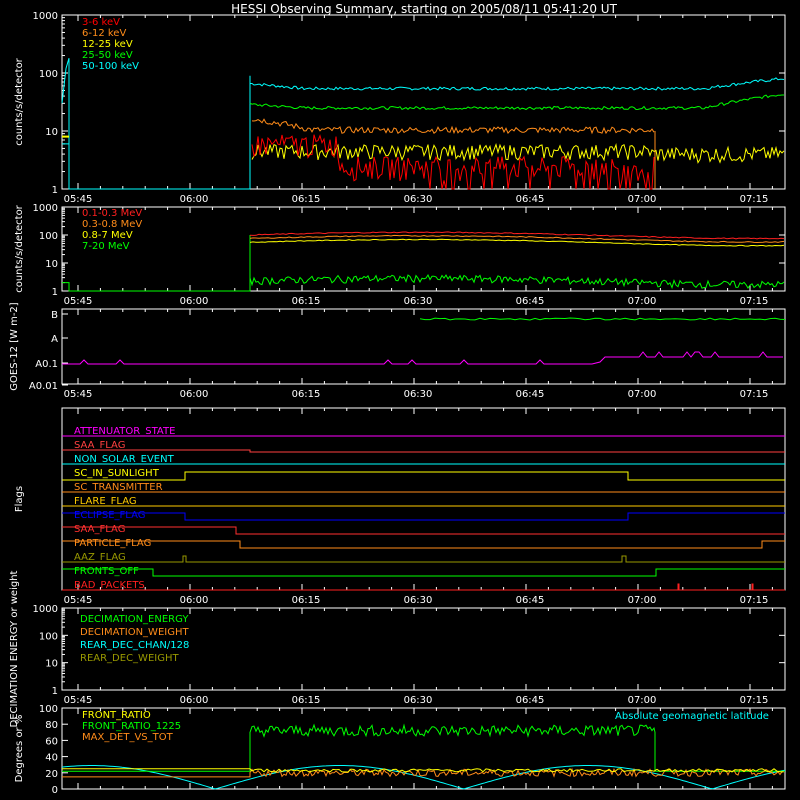 Image resolution: width=800 pixels, height=800 pixels. What do you see at coordinates (453, 126) in the screenshot?
I see `series-6-12-kev` at bounding box center [453, 126].